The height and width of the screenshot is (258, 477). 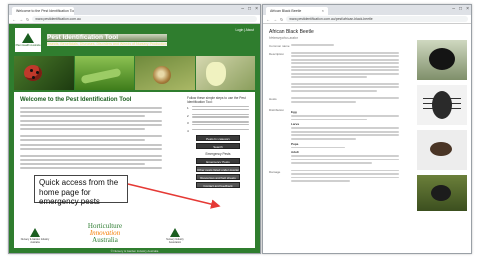 What do you see at coordinates (367, 10) in the screenshot?
I see `right-tab-bar: African Black Beetle × – □ ×` at bounding box center [367, 10].